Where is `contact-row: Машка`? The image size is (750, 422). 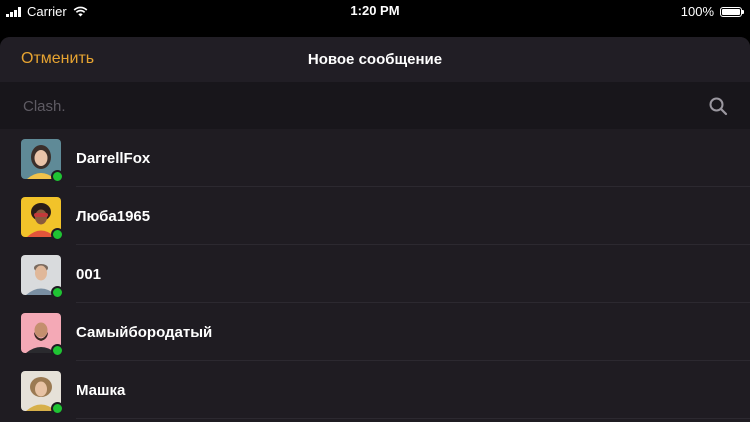 contact-row: Машка is located at coordinates (375, 390).